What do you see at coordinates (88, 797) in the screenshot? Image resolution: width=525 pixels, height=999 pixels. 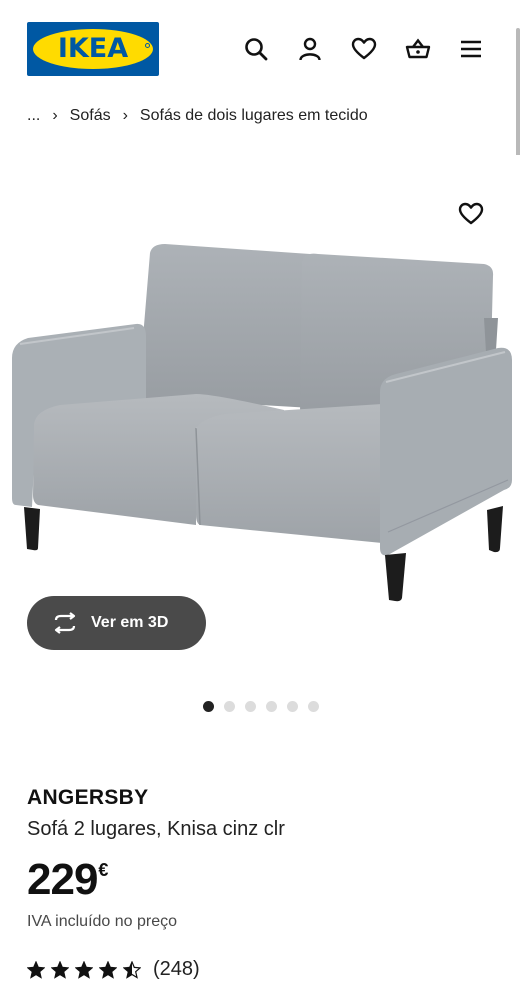 I see `product-name: ANGERSBY` at bounding box center [88, 797].